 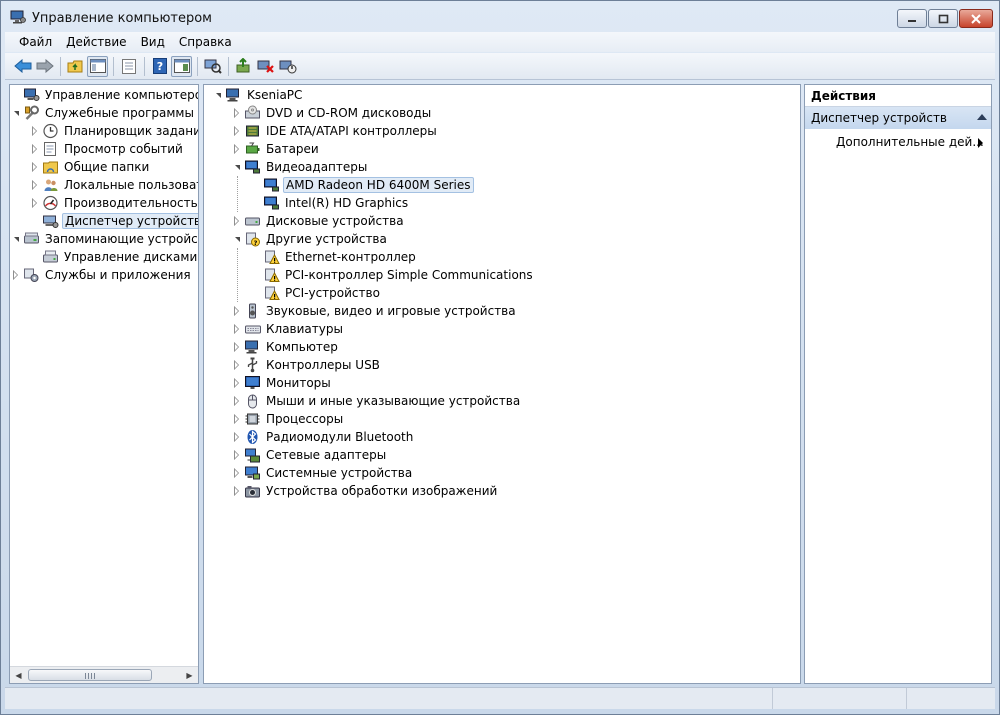 What do you see at coordinates (500, 17) in the screenshot?
I see `title-bar: Управление компьютером` at bounding box center [500, 17].